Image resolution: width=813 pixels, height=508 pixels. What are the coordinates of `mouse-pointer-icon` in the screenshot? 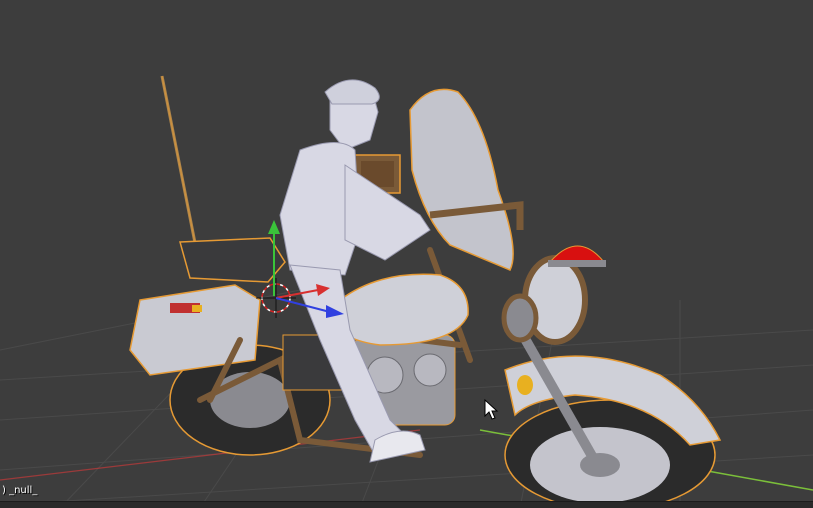 It's located at (491, 409).